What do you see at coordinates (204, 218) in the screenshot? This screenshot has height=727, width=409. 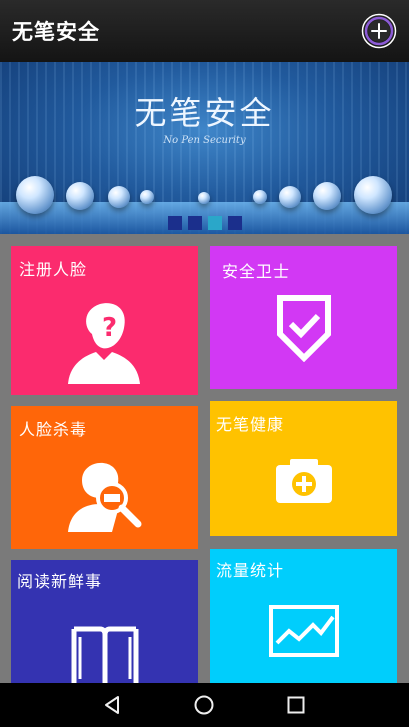 I see `banner-floor` at bounding box center [204, 218].